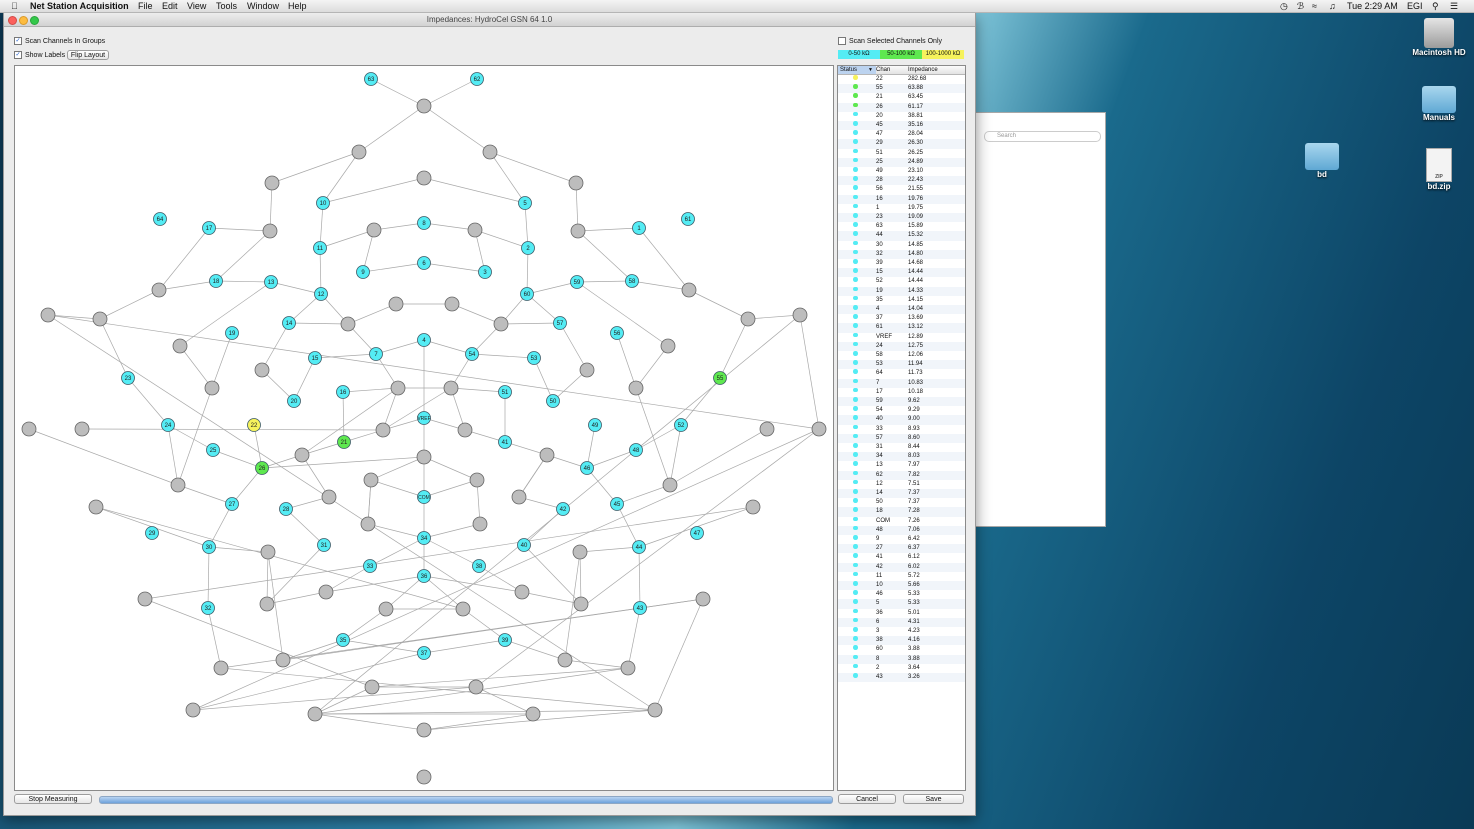 Image resolution: width=1474 pixels, height=829 pixels. Describe the element at coordinates (152, 533) in the screenshot. I see `electrode-29: 29` at that location.